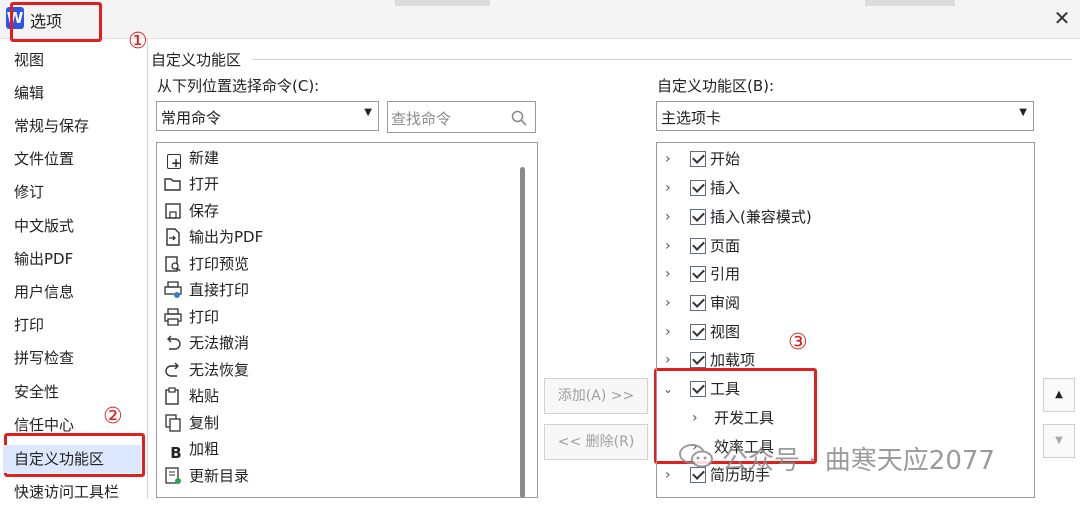  I want to click on paste-icon, so click(172, 396).